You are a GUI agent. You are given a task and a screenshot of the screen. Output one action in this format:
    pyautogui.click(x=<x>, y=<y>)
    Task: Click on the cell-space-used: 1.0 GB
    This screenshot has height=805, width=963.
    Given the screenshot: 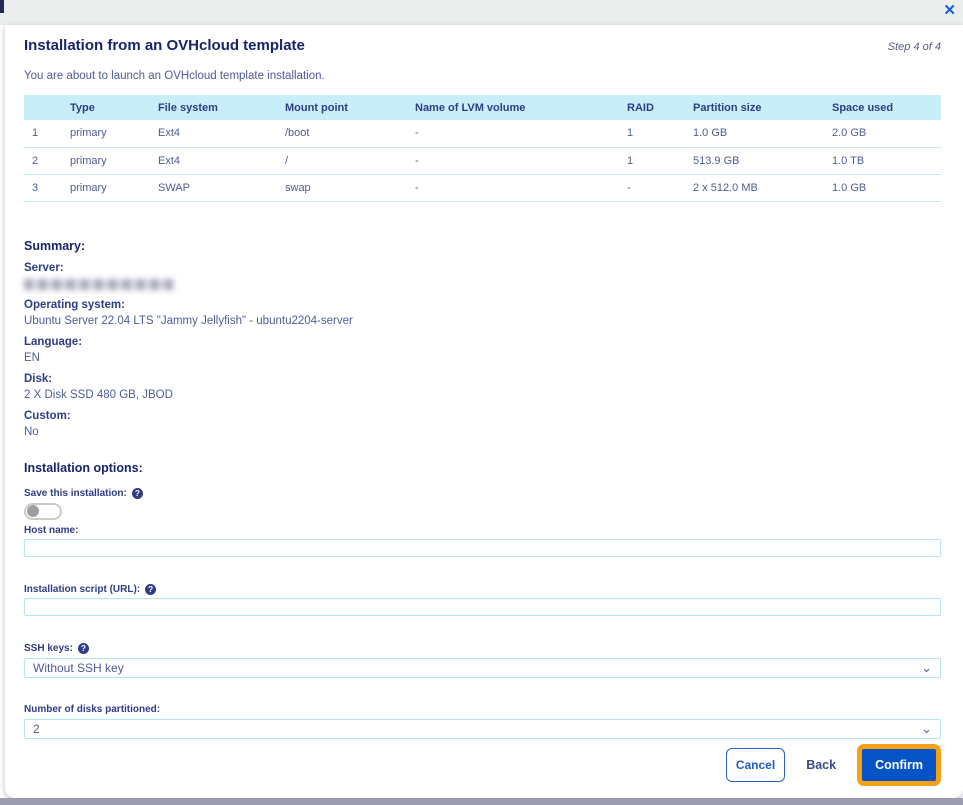 What is the action you would take?
    pyautogui.click(x=882, y=188)
    